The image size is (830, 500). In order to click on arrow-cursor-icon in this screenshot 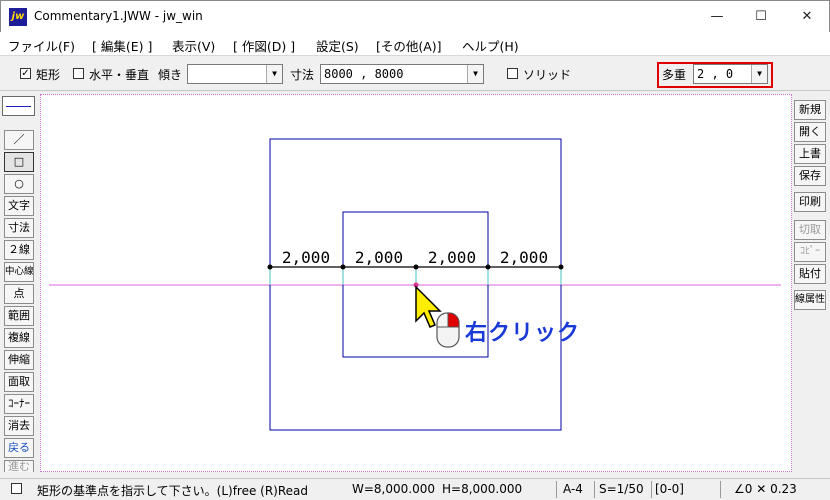, I will do `click(428, 306)`.